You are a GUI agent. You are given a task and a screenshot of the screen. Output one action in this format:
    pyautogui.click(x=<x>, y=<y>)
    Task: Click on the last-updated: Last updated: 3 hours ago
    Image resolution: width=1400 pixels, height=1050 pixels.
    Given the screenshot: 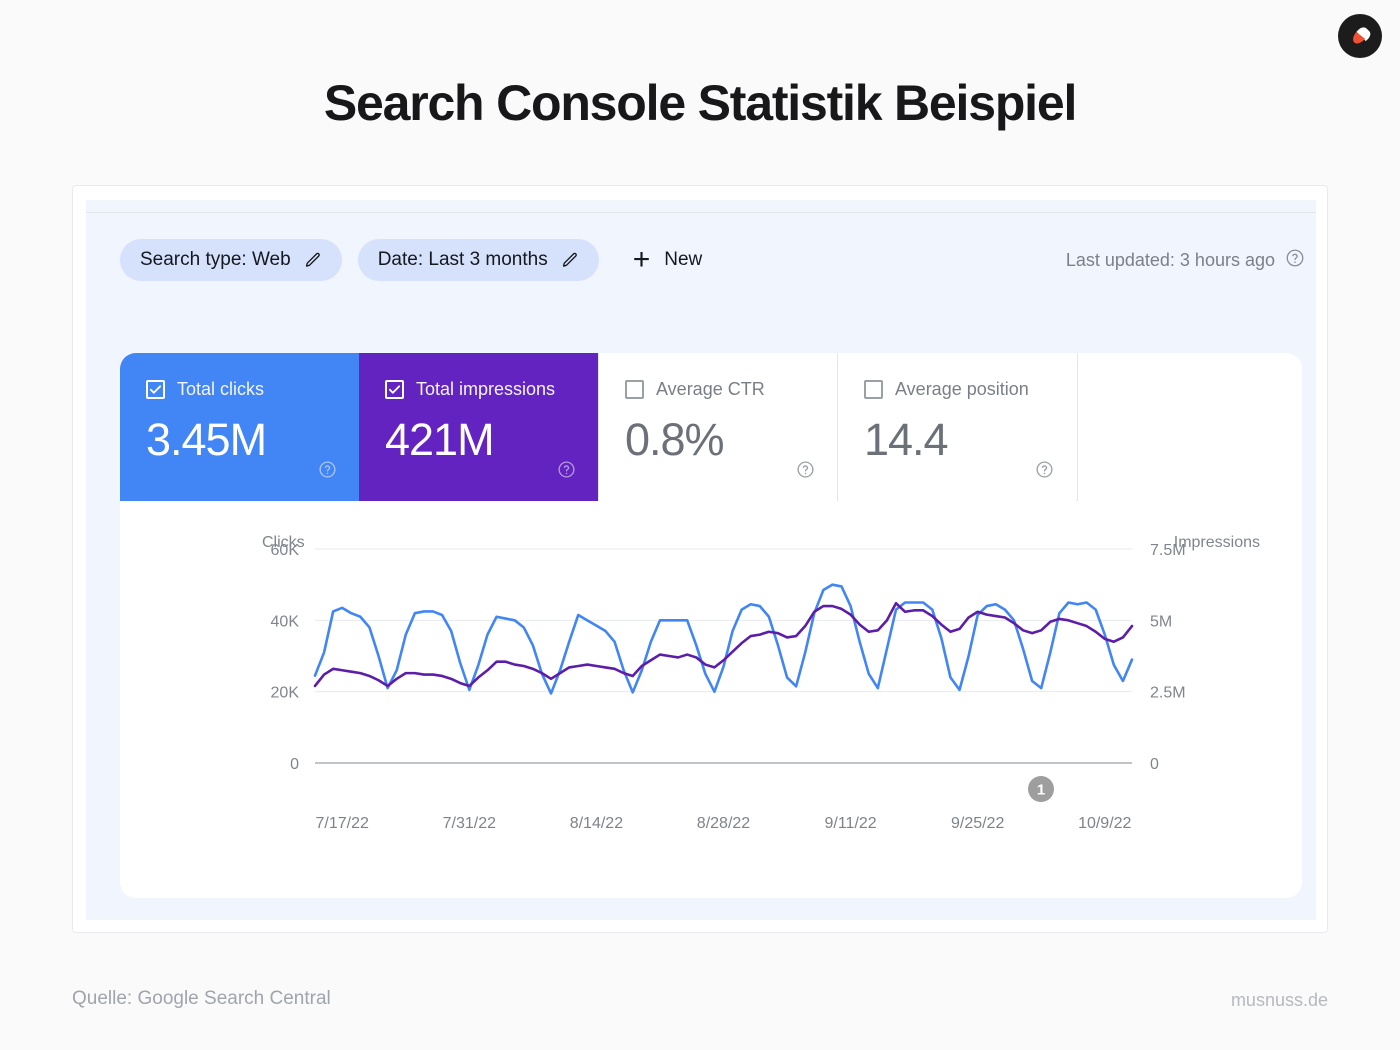 What is the action you would take?
    pyautogui.click(x=1185, y=260)
    